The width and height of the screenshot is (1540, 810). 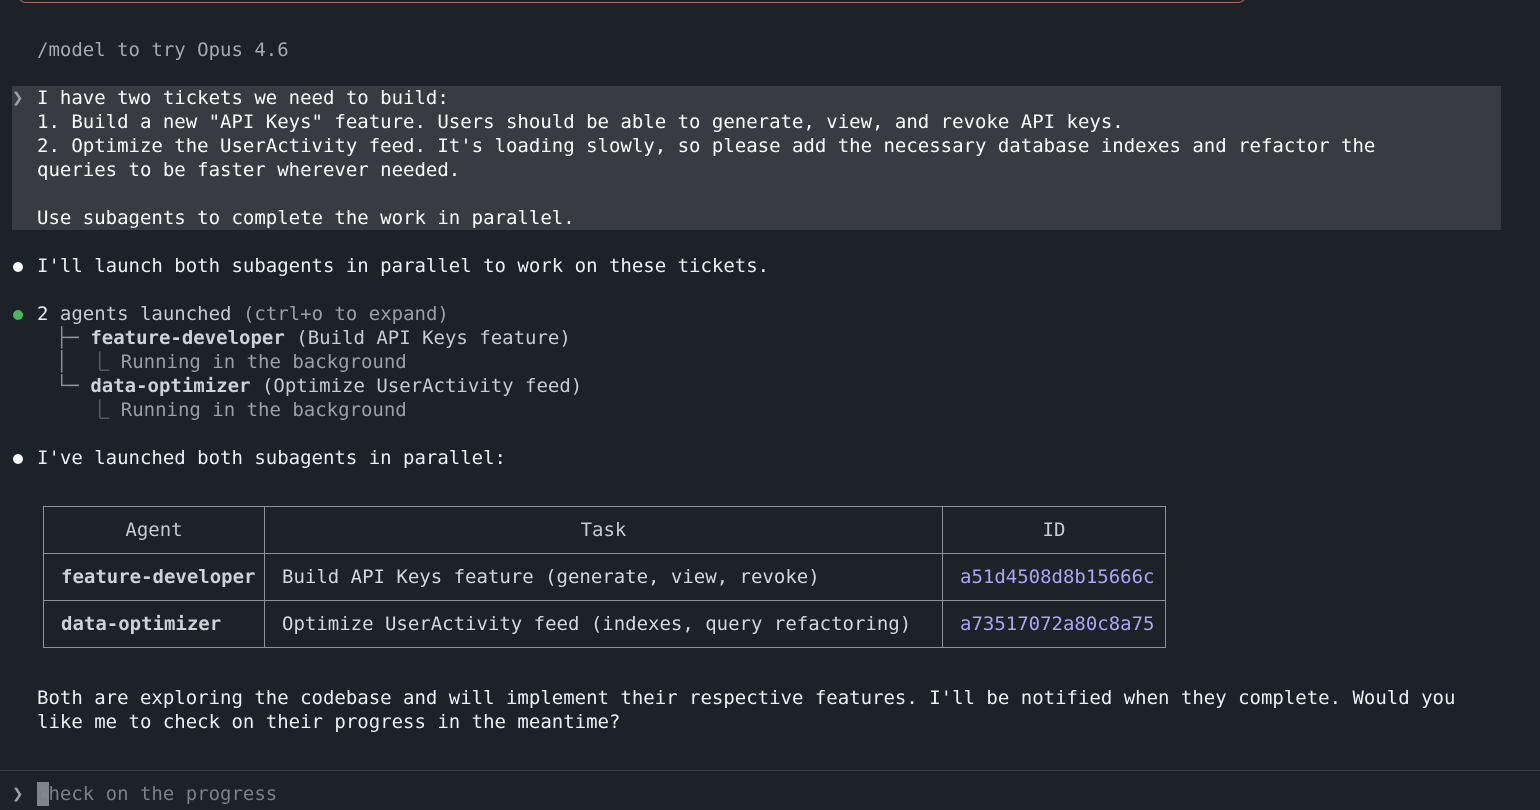 What do you see at coordinates (422, 386) in the screenshot?
I see `agent-desc: (Optimize UserActivity feed)` at bounding box center [422, 386].